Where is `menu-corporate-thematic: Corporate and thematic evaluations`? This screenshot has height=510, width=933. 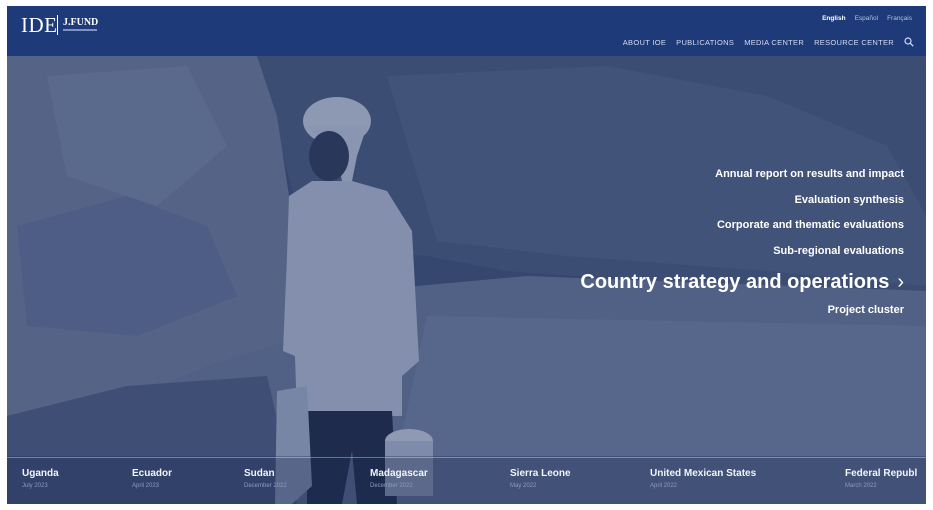
menu-corporate-thematic: Corporate and thematic evaluations is located at coordinates (742, 225).